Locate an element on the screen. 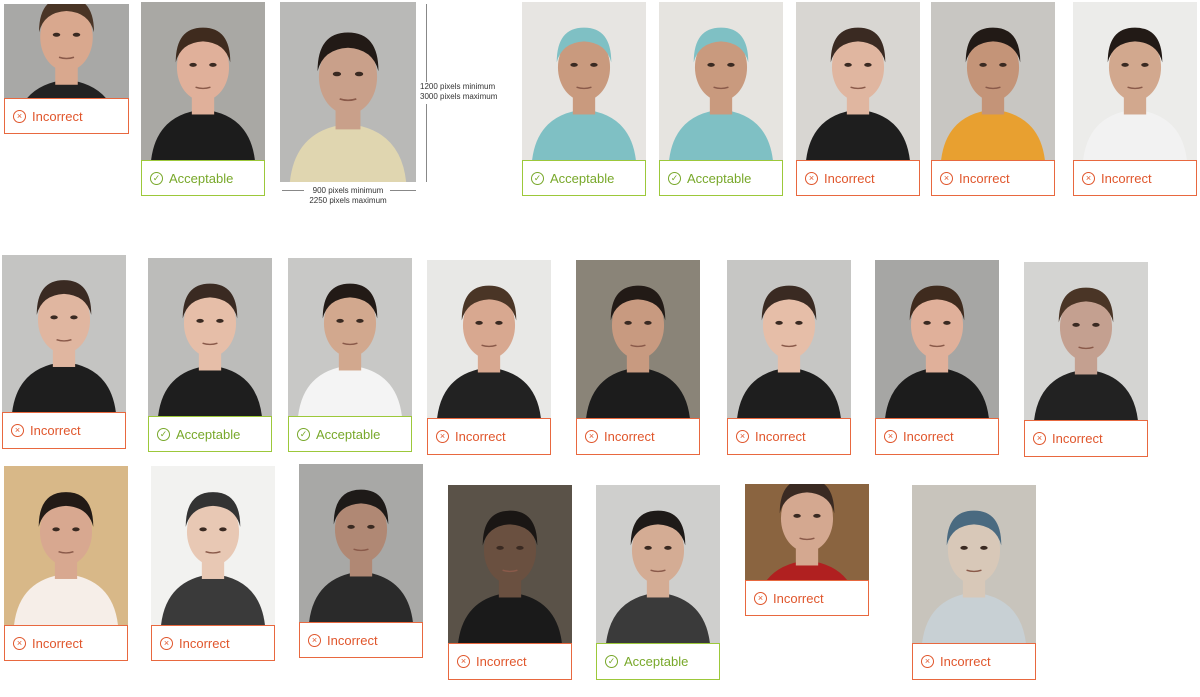  width-min-text: 900 pixels minimum is located at coordinates (348, 190).